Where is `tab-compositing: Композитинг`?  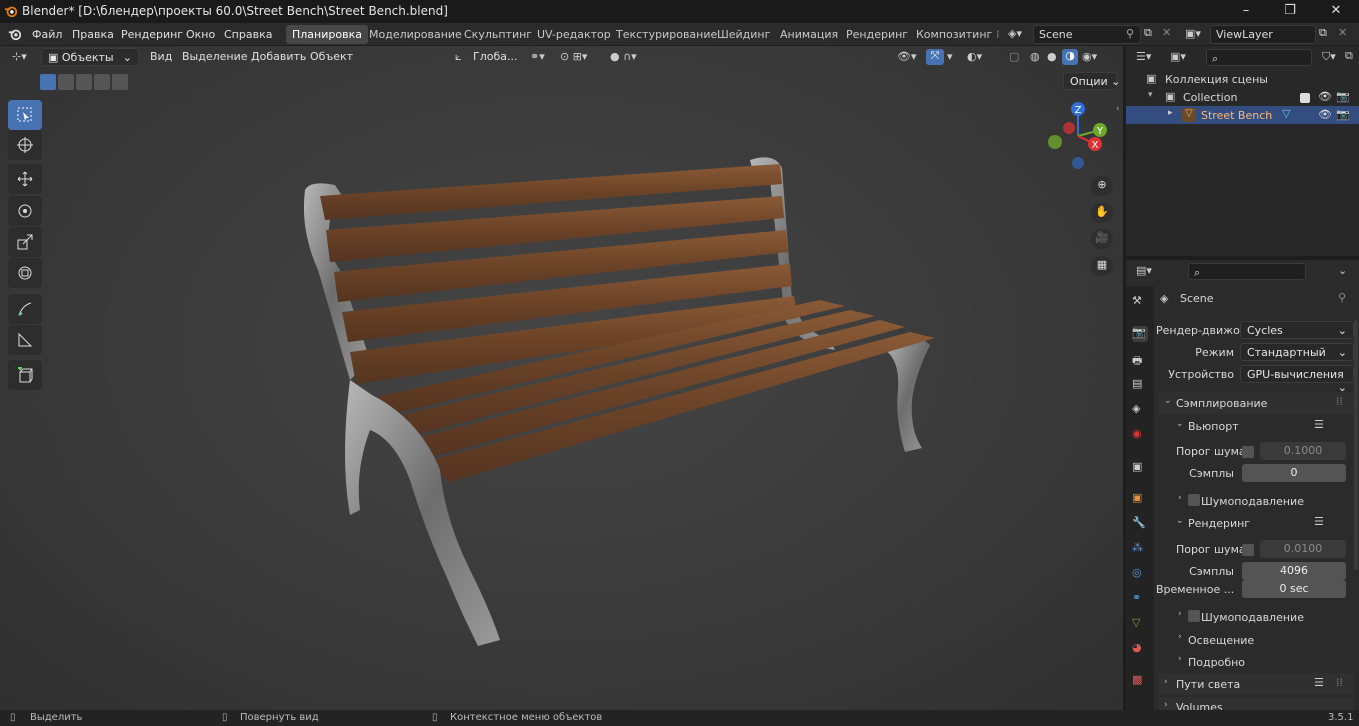
tab-compositing: Композитинг is located at coordinates (954, 34).